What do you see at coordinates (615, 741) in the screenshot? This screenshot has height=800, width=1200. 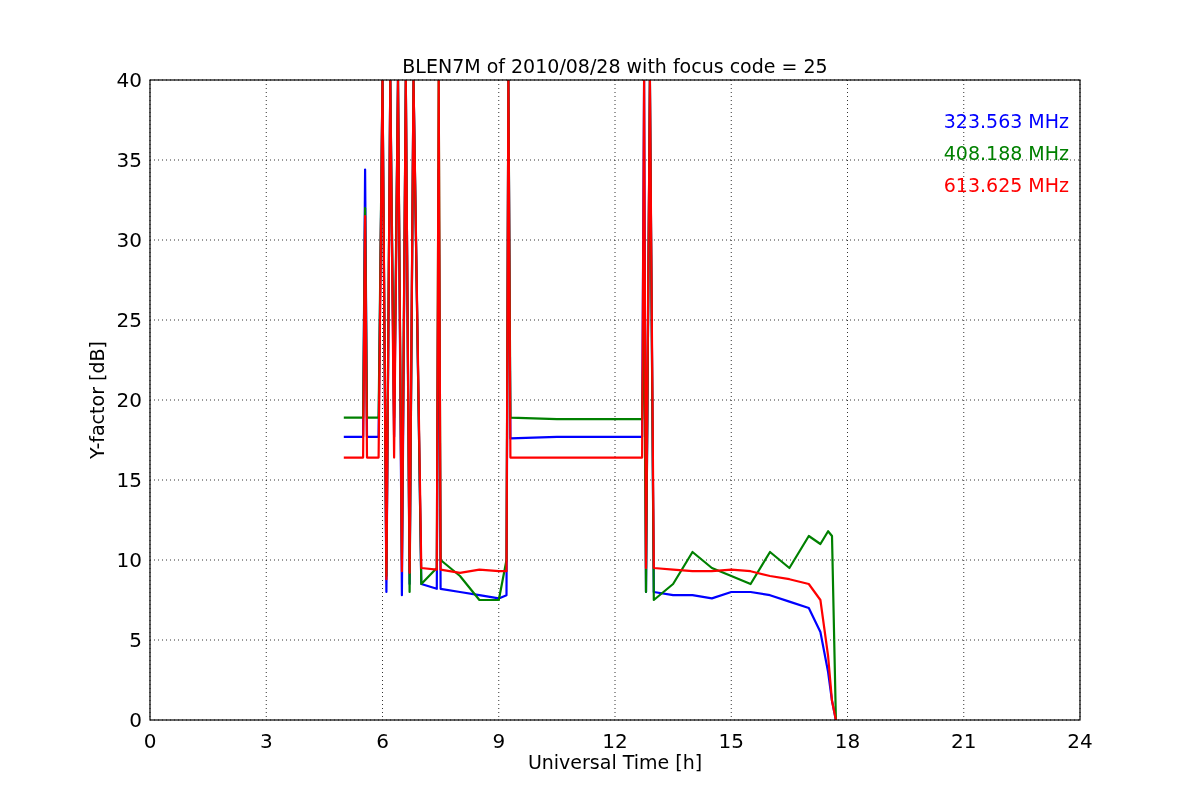 I see `tick-label: 12` at bounding box center [615, 741].